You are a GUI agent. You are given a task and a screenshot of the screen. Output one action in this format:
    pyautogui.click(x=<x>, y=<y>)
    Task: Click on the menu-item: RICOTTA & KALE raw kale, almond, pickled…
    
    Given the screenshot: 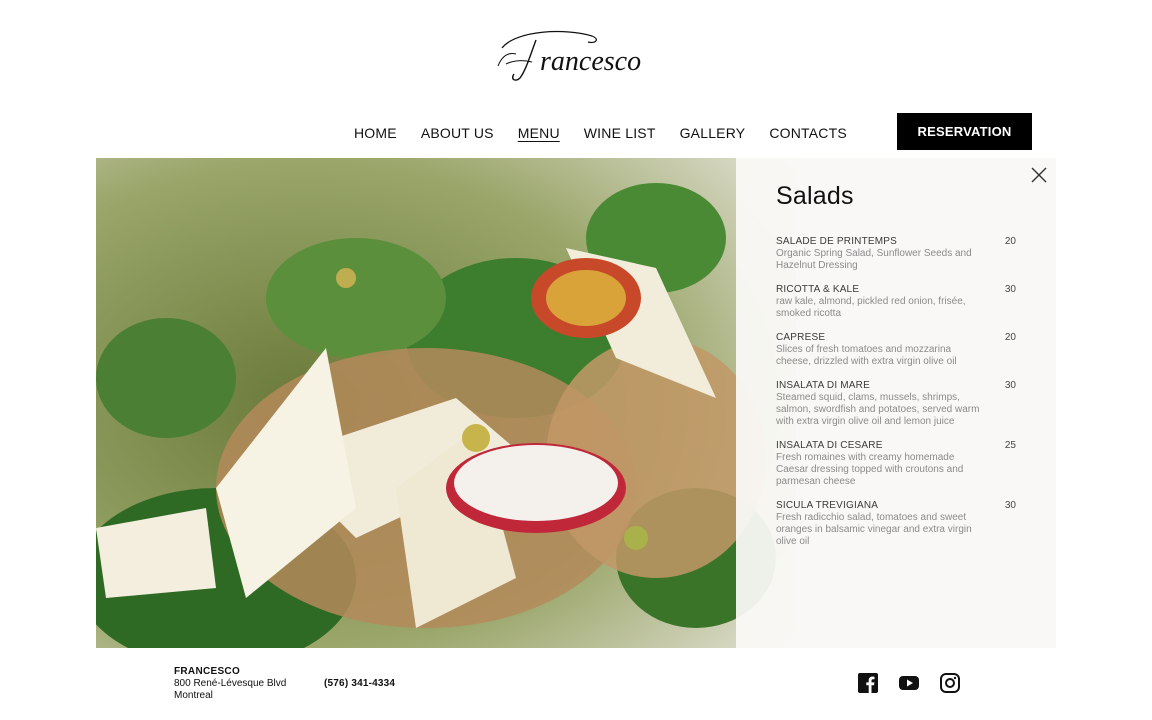 What is the action you would take?
    pyautogui.click(x=898, y=302)
    